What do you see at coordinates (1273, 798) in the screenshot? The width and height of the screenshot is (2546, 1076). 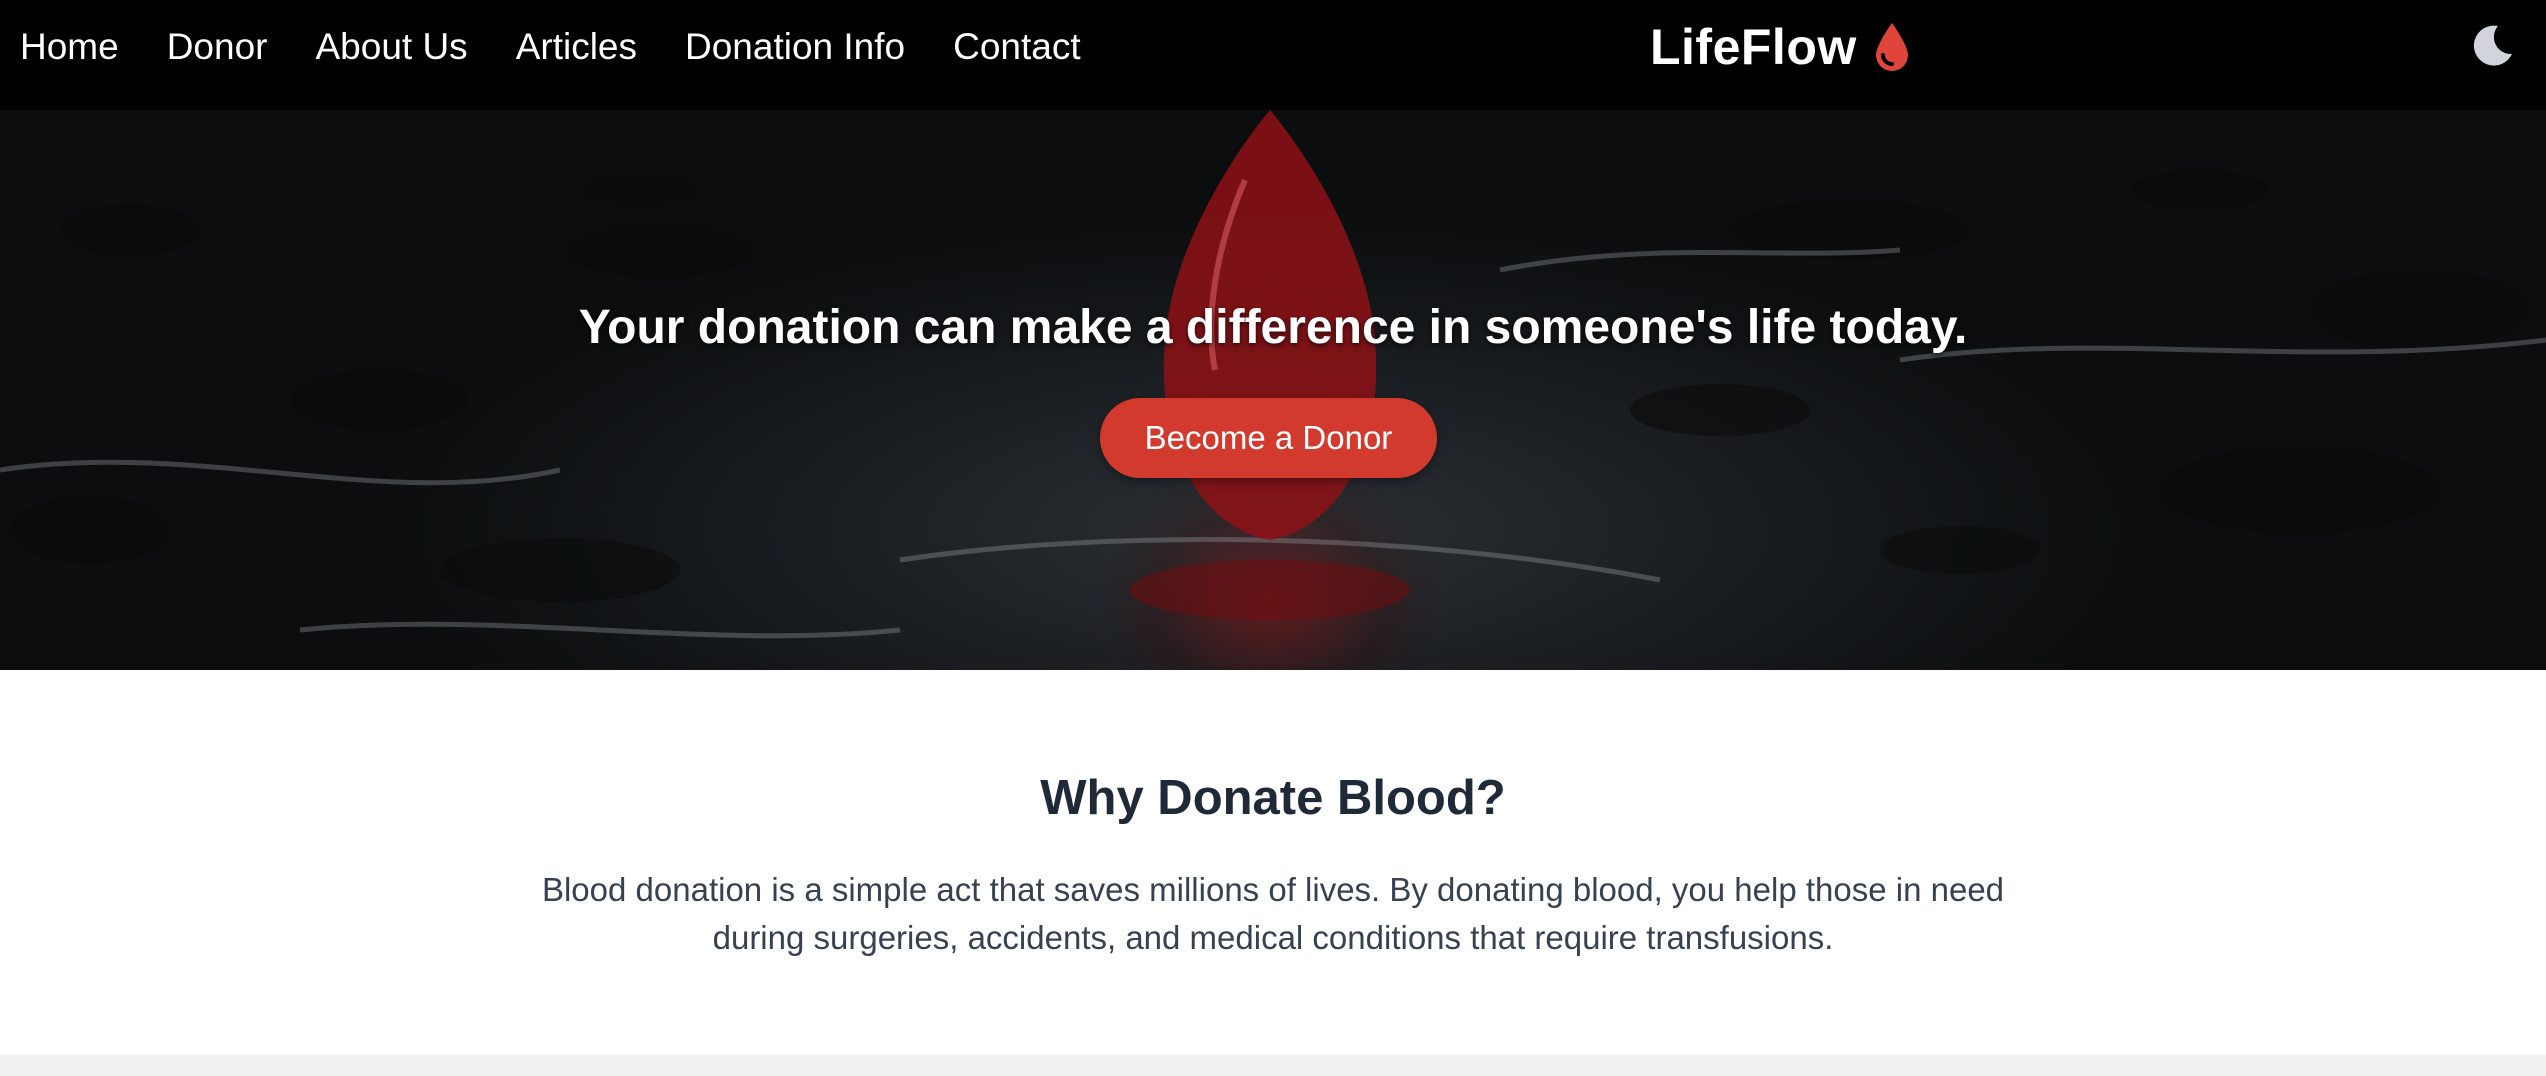 I see `section-title: Why Donate Blood?` at bounding box center [1273, 798].